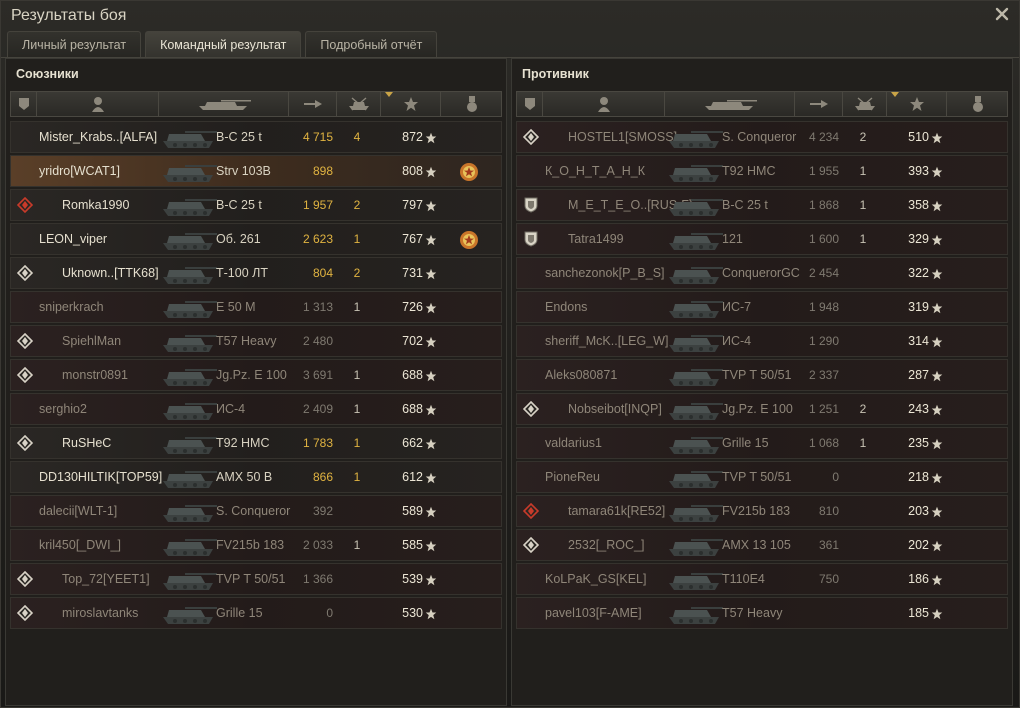 Image resolution: width=1020 pixels, height=708 pixels. Describe the element at coordinates (256, 477) in the screenshot. I see `table-row: DD130HILTIK[TOP59] AMX 50 B 866 1 612` at that location.